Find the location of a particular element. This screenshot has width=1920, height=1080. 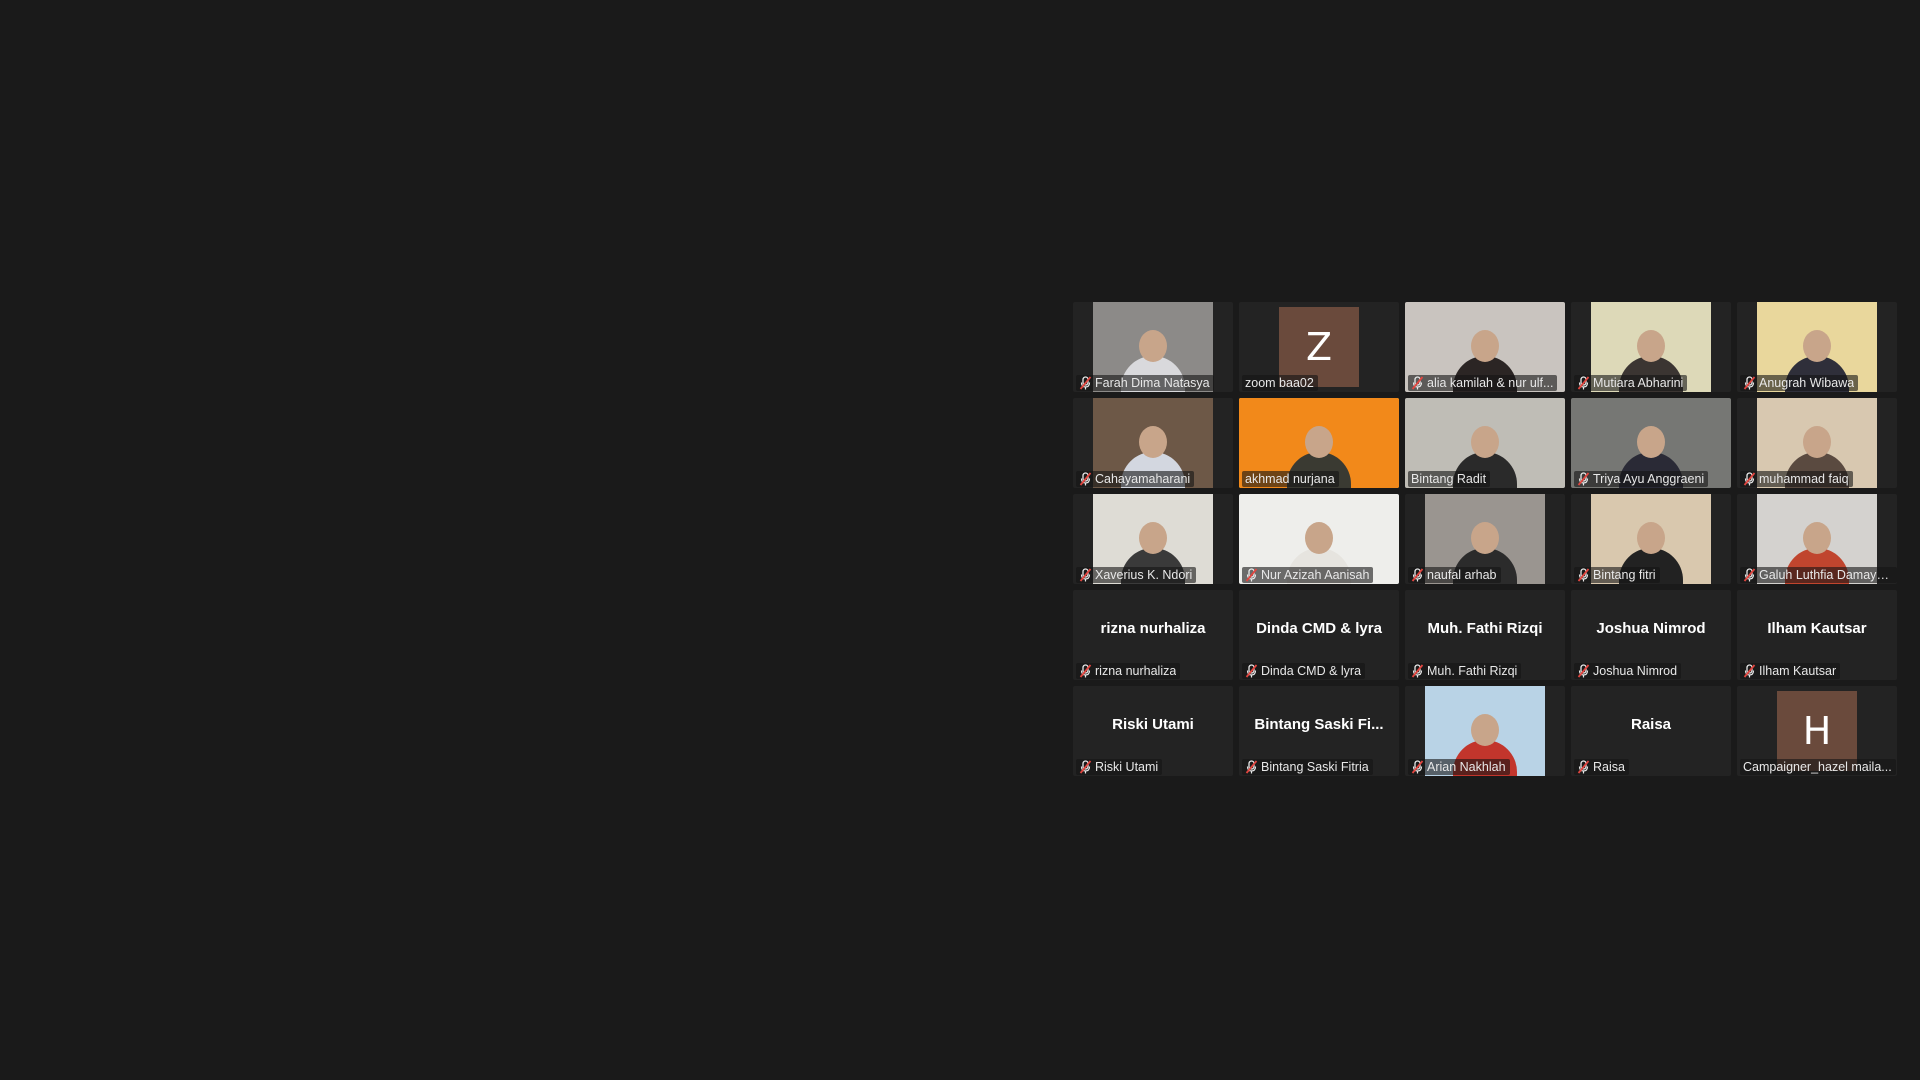

participant-tile: Ilham Kautsar Ilham Kautsar is located at coordinates (1817, 635).